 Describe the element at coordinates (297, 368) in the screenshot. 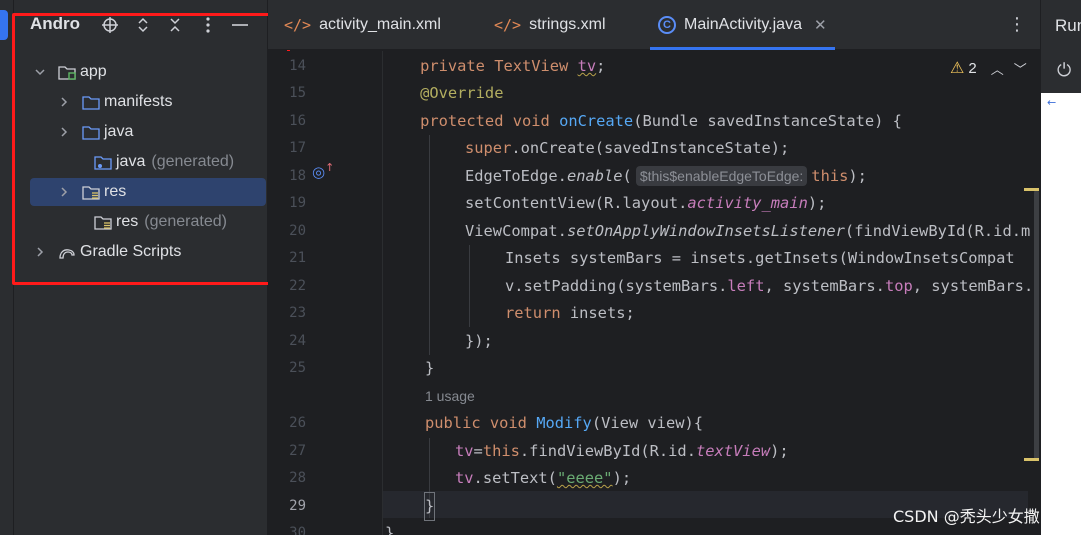

I see `line-number: 25` at that location.